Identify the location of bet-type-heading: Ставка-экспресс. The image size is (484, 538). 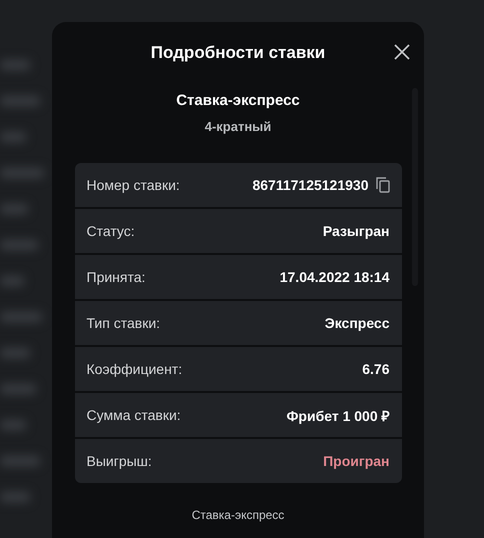
(238, 100).